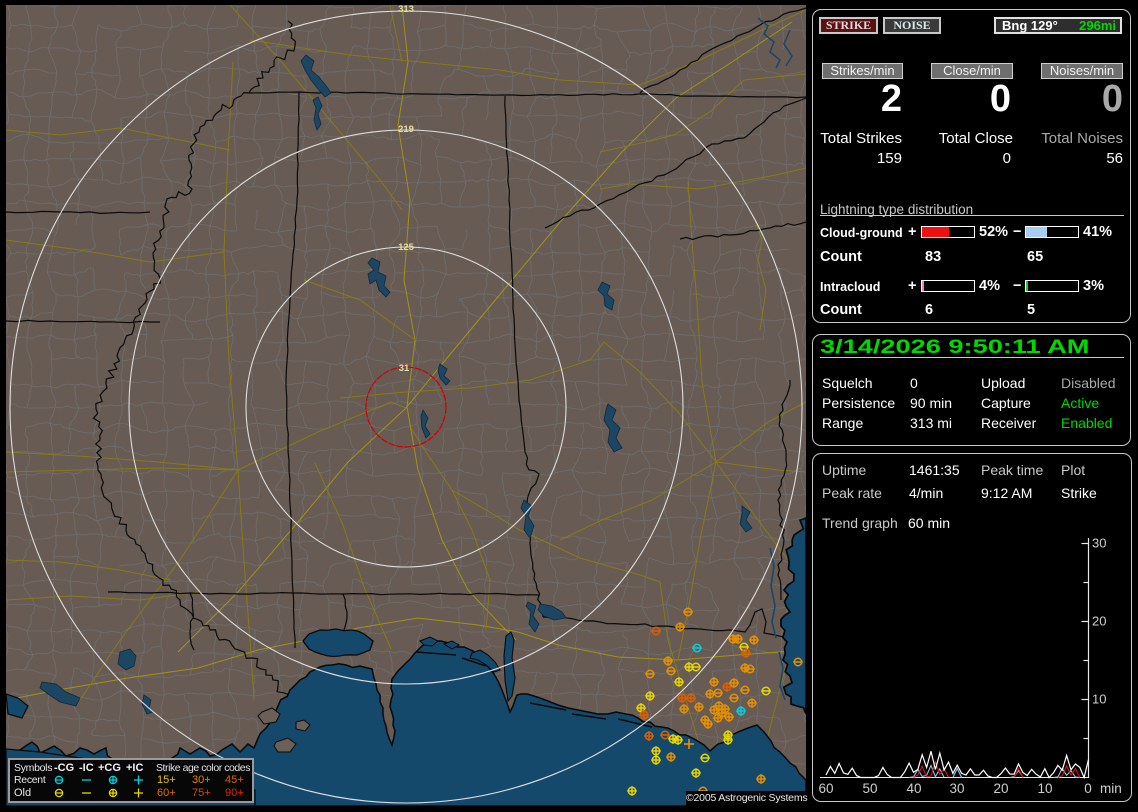  Describe the element at coordinates (1111, 788) in the screenshot. I see `svg-text: min` at that location.